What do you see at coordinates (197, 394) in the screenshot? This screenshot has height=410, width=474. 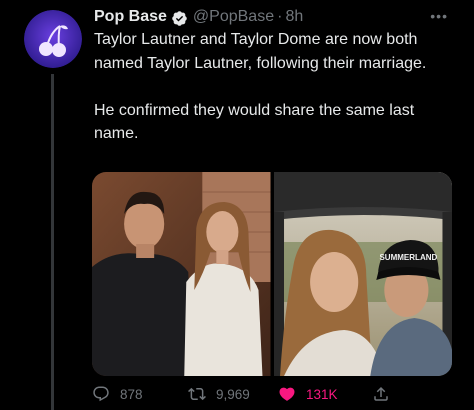 I see `retweet-icon` at bounding box center [197, 394].